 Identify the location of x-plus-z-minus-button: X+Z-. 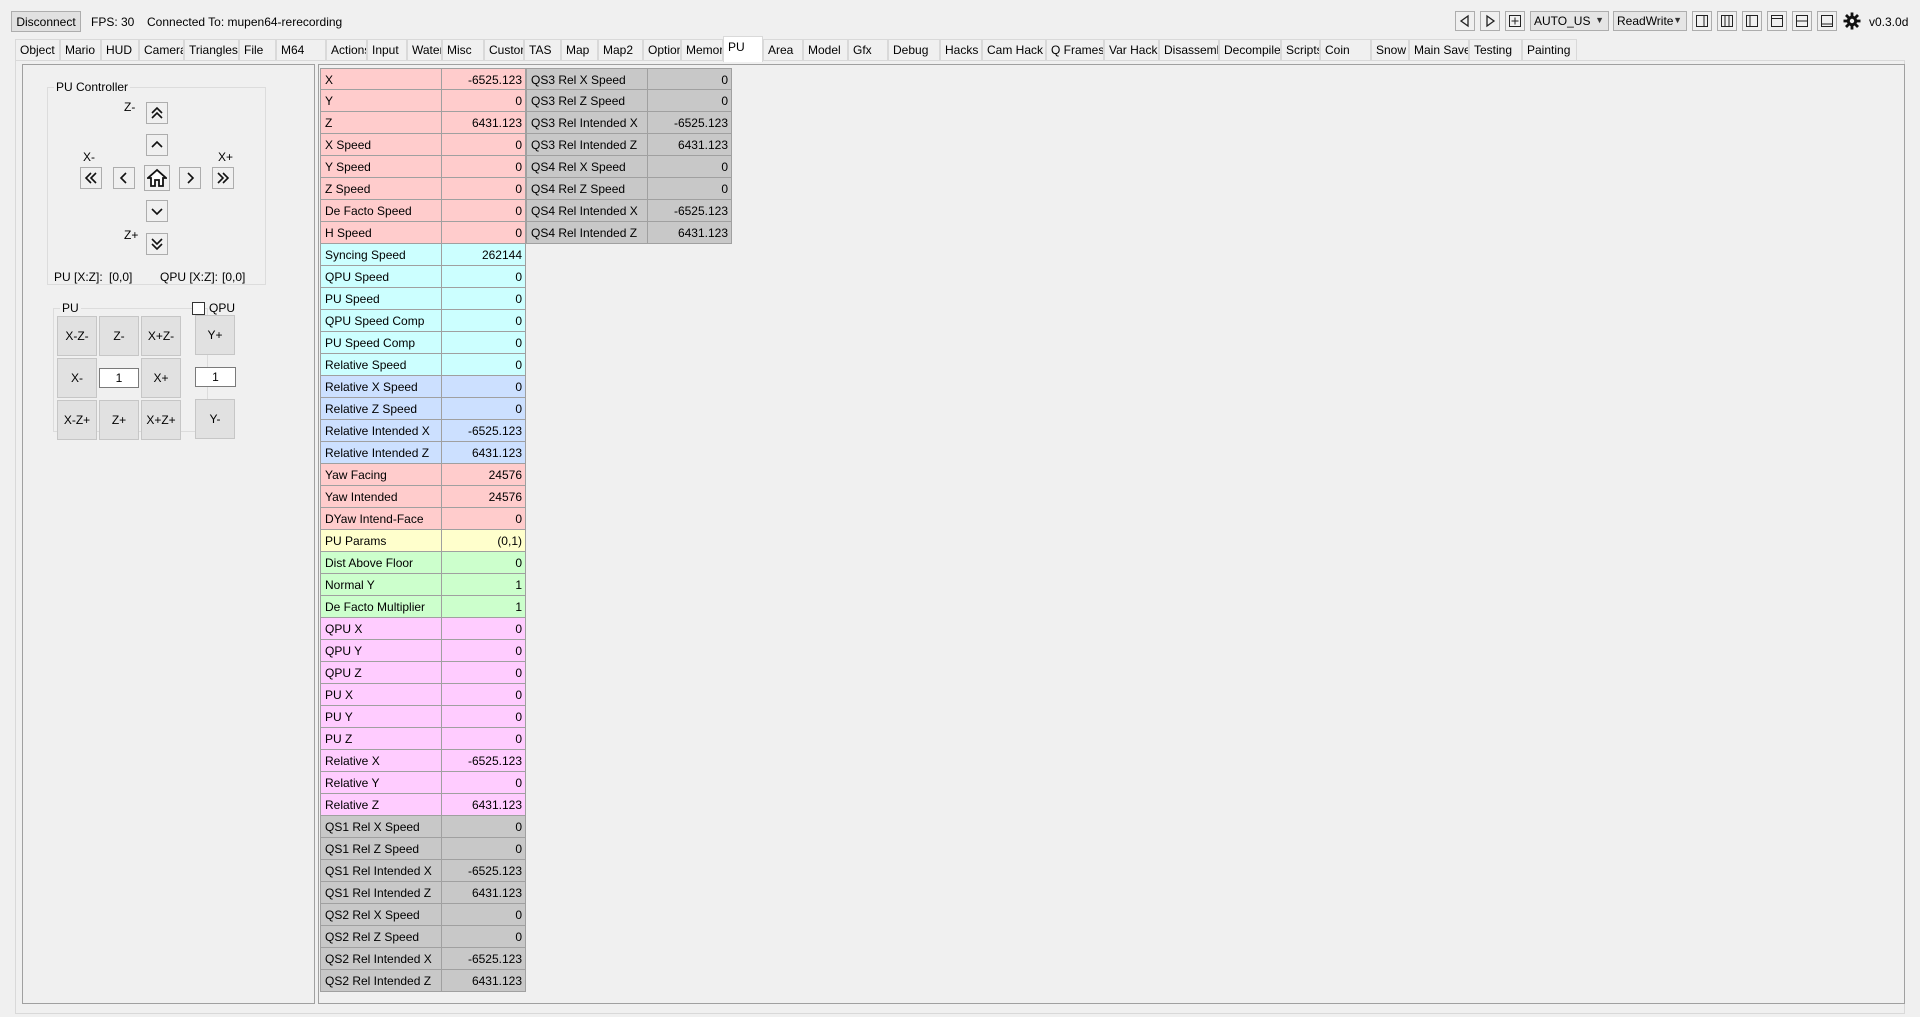
(161, 336).